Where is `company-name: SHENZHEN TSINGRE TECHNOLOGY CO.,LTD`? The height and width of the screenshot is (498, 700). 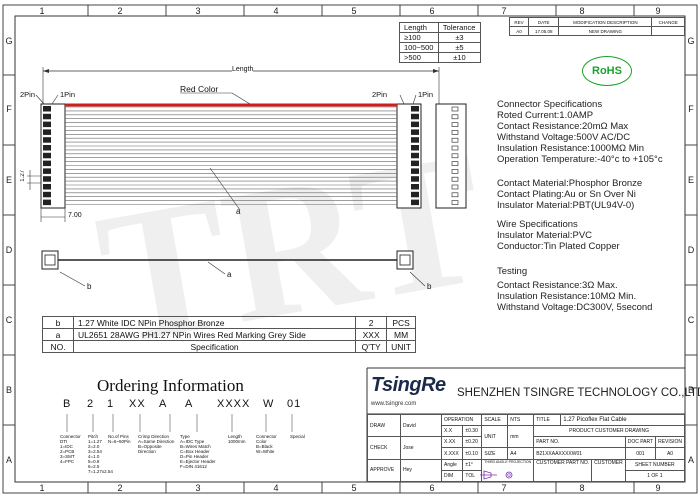
company-name: SHENZHEN TSINGRE TECHNOLOGY CO.,LTD is located at coordinates (578, 393).